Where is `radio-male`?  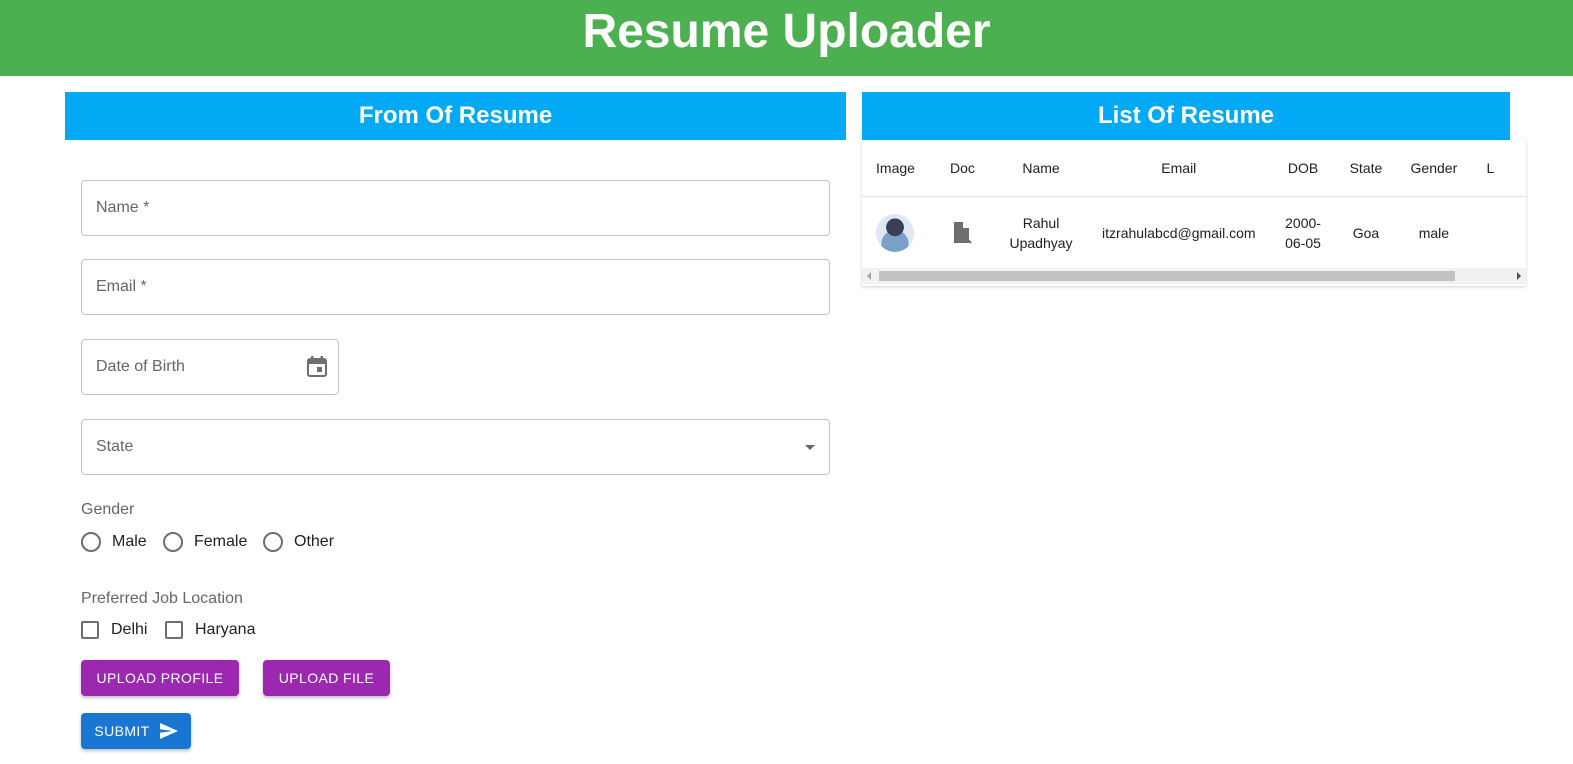
radio-male is located at coordinates (91, 542).